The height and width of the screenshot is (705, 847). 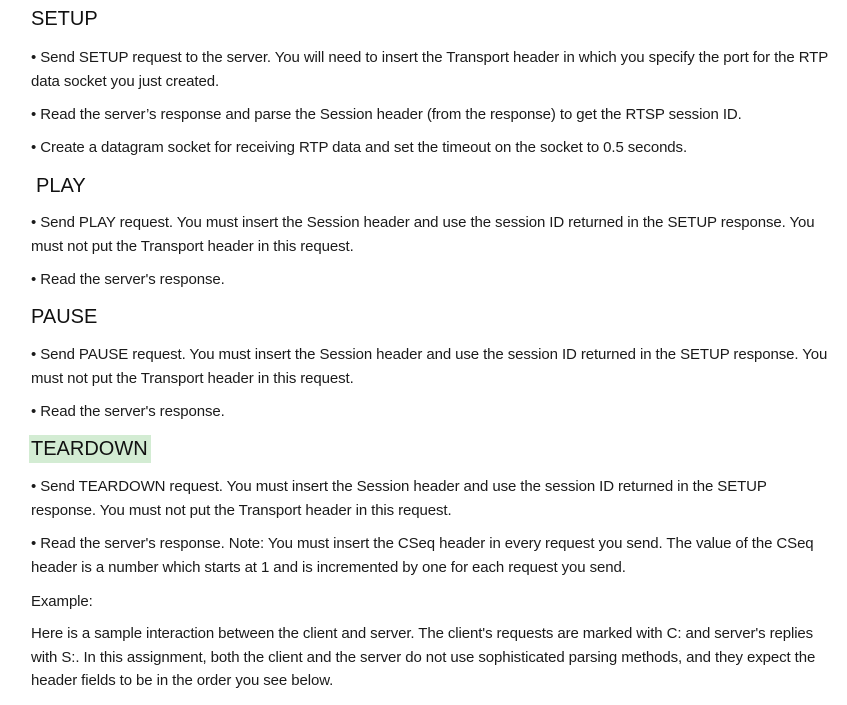 I want to click on section-heading-play: PLAY, so click(x=61, y=186).